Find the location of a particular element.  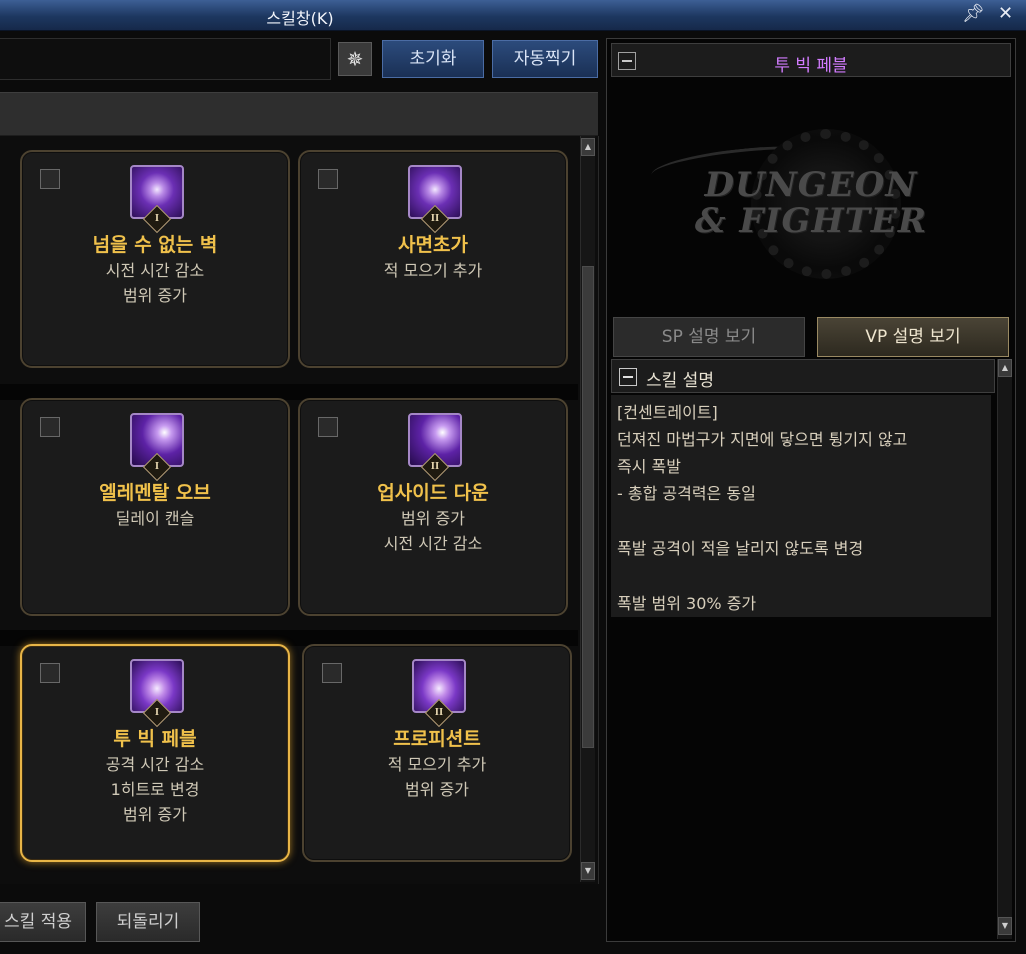

skill-card: I 엘레멘탈 오브 딜레이 캔슬 is located at coordinates (155, 507).